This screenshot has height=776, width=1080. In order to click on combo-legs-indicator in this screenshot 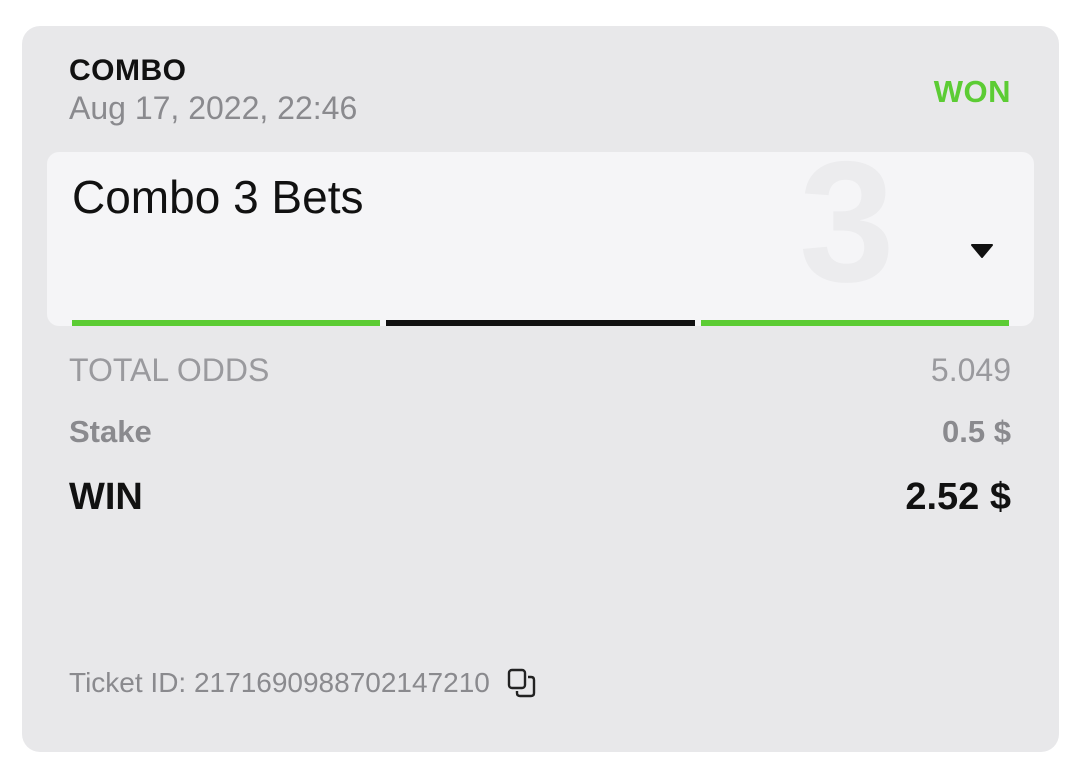, I will do `click(540, 323)`.